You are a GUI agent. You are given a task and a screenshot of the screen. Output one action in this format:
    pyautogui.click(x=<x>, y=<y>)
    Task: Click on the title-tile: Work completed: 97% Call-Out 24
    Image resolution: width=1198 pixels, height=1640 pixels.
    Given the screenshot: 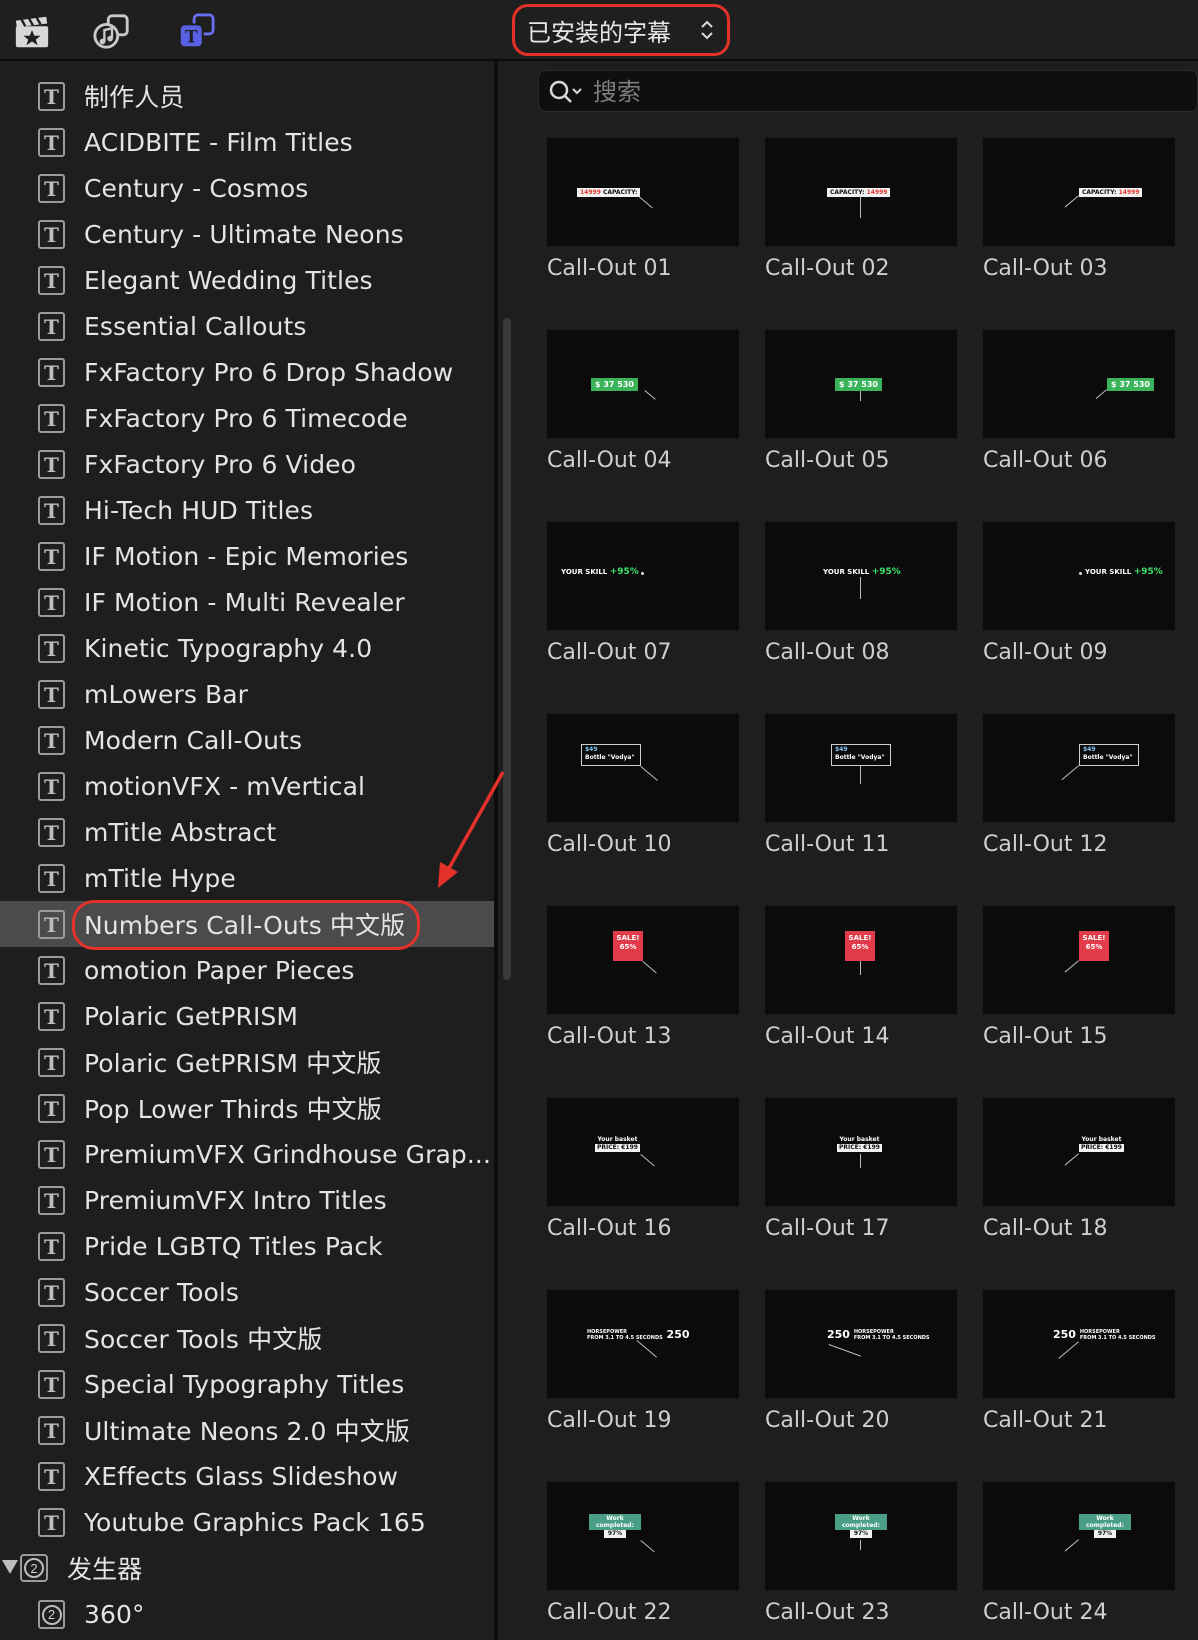 What is the action you would take?
    pyautogui.click(x=1079, y=1553)
    